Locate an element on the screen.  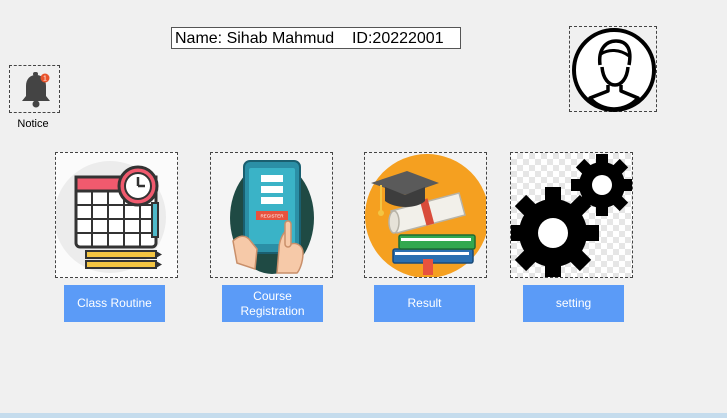
user-avatar-icon is located at coordinates (614, 70).